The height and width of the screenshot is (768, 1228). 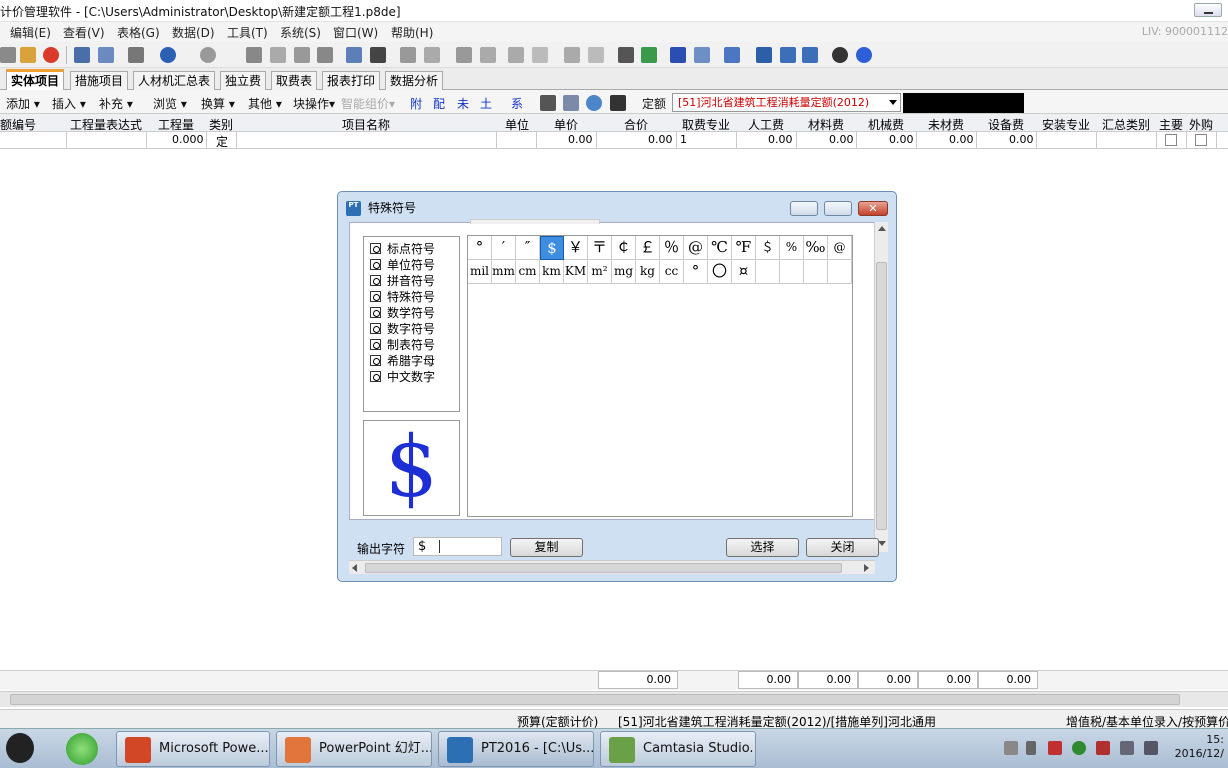 What do you see at coordinates (221, 124) in the screenshot?
I see `col-type: 类别` at bounding box center [221, 124].